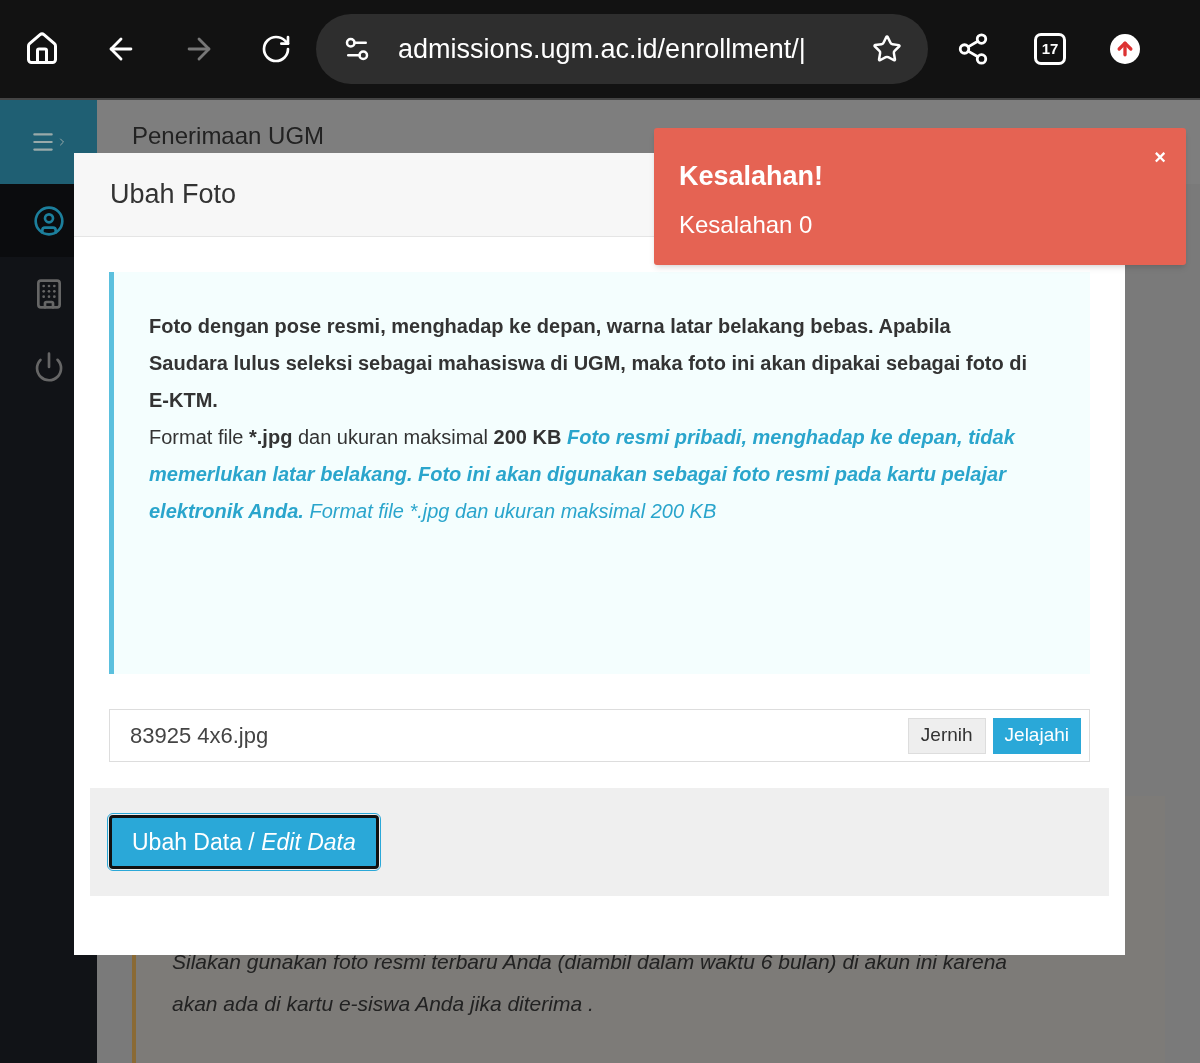  Describe the element at coordinates (746, 224) in the screenshot. I see `toast-message: Kesalahan 0` at that location.